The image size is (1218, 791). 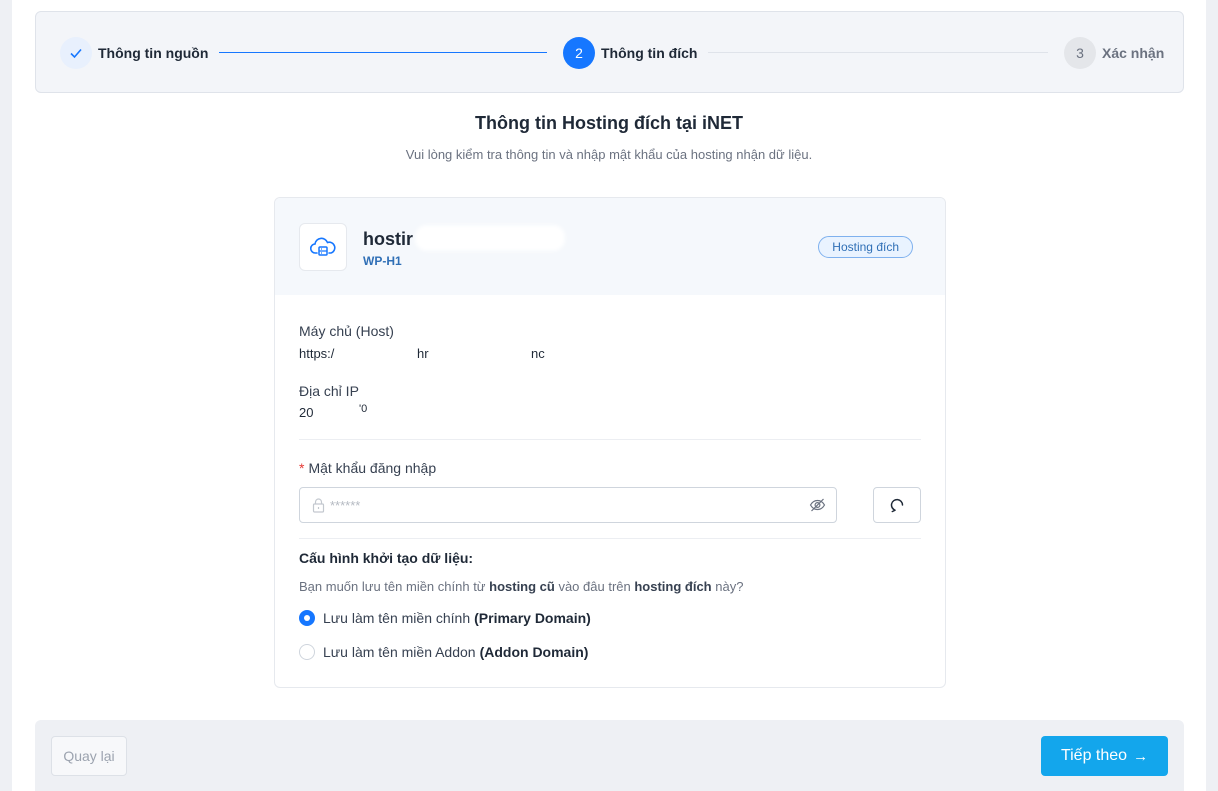 What do you see at coordinates (329, 391) in the screenshot?
I see `ip-label: Địa chỉ IP` at bounding box center [329, 391].